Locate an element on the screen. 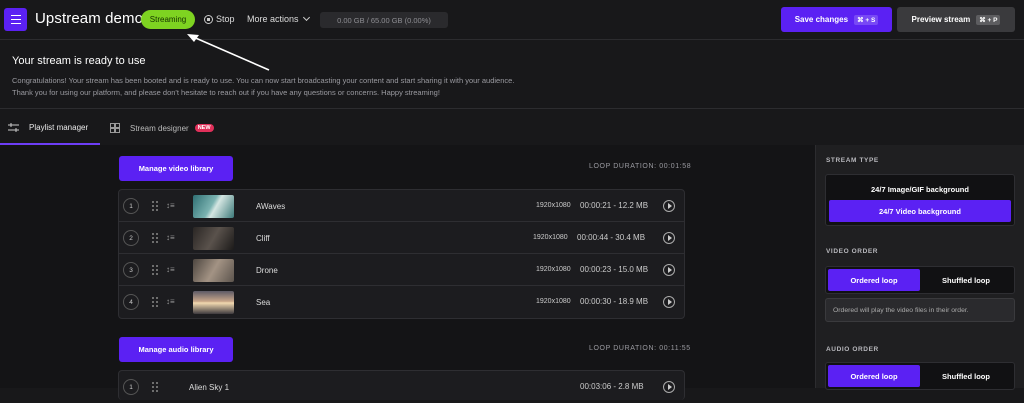 The width and height of the screenshot is (1024, 403). option-video-background: 24/7 Video background is located at coordinates (920, 211).